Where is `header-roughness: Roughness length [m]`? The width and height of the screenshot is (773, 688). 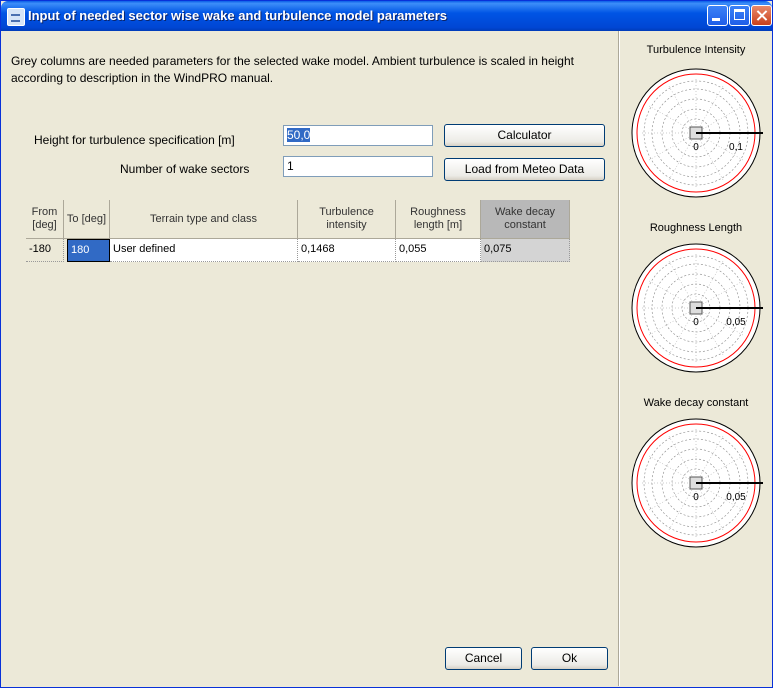 header-roughness: Roughness length [m] is located at coordinates (438, 219).